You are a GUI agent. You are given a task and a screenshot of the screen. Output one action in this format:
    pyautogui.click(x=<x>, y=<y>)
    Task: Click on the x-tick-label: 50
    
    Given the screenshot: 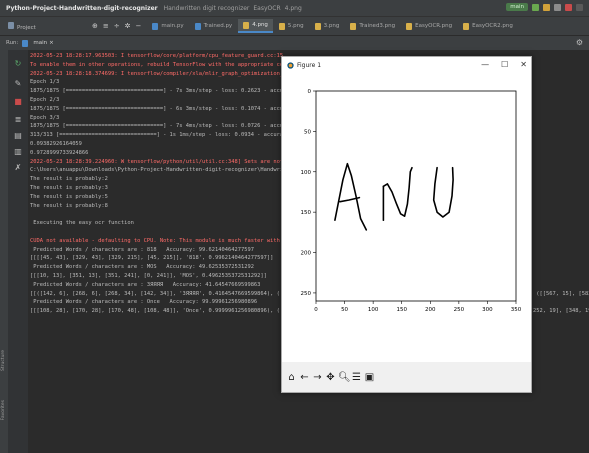 What is the action you would take?
    pyautogui.click(x=344, y=310)
    